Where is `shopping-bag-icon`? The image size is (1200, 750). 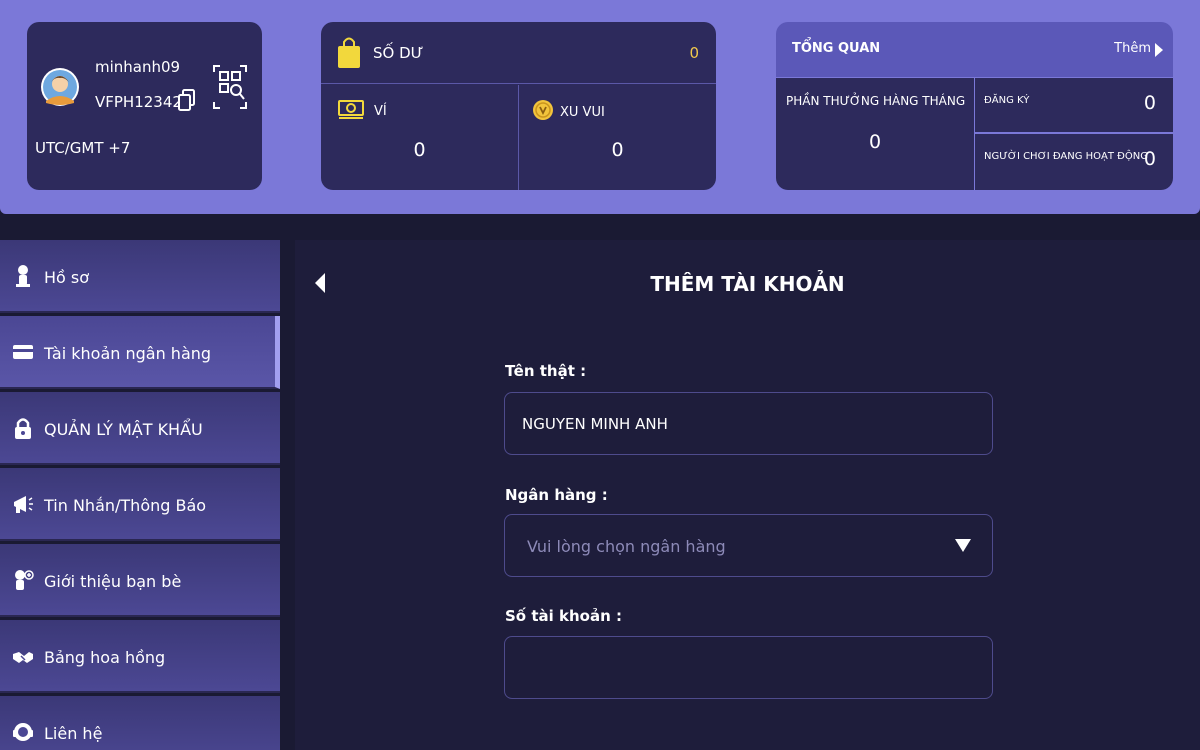
shopping-bag-icon is located at coordinates (349, 52).